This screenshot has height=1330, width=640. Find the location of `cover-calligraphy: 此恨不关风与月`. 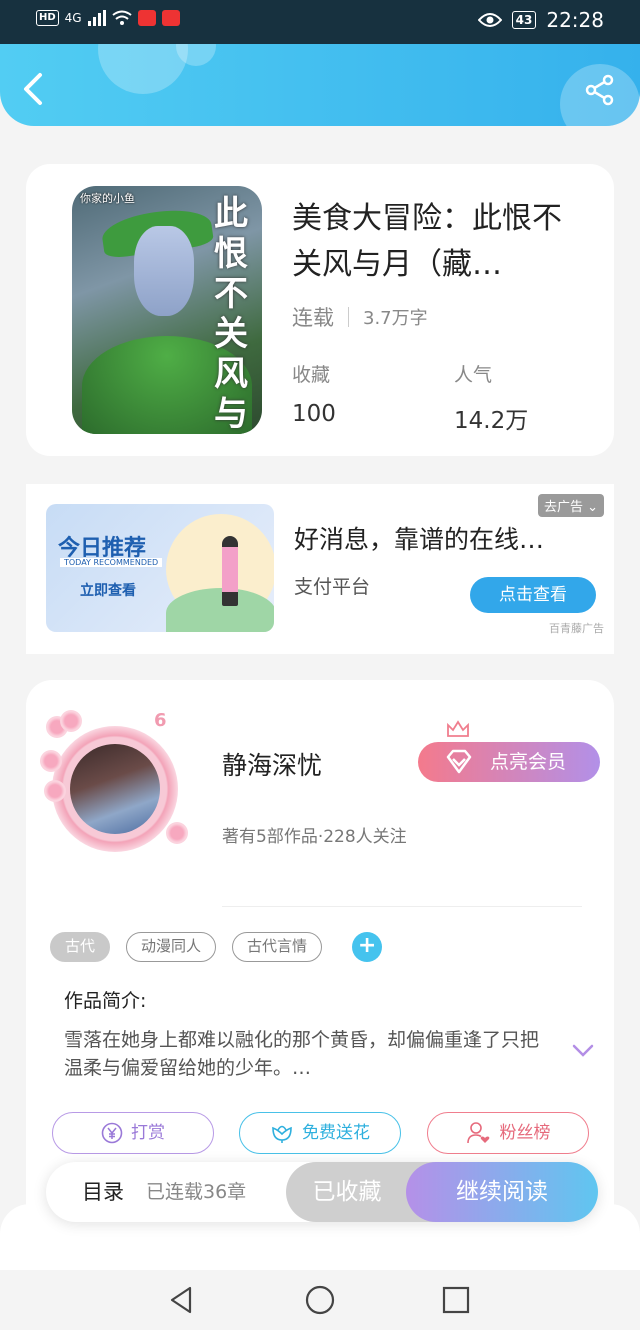

cover-calligraphy: 此恨不关风与月 is located at coordinates (231, 314).